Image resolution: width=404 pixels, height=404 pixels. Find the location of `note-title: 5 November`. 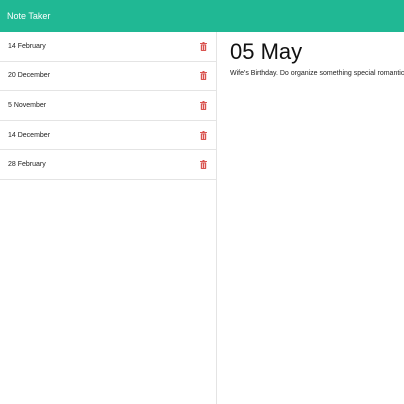

note-title: 5 November is located at coordinates (27, 105).